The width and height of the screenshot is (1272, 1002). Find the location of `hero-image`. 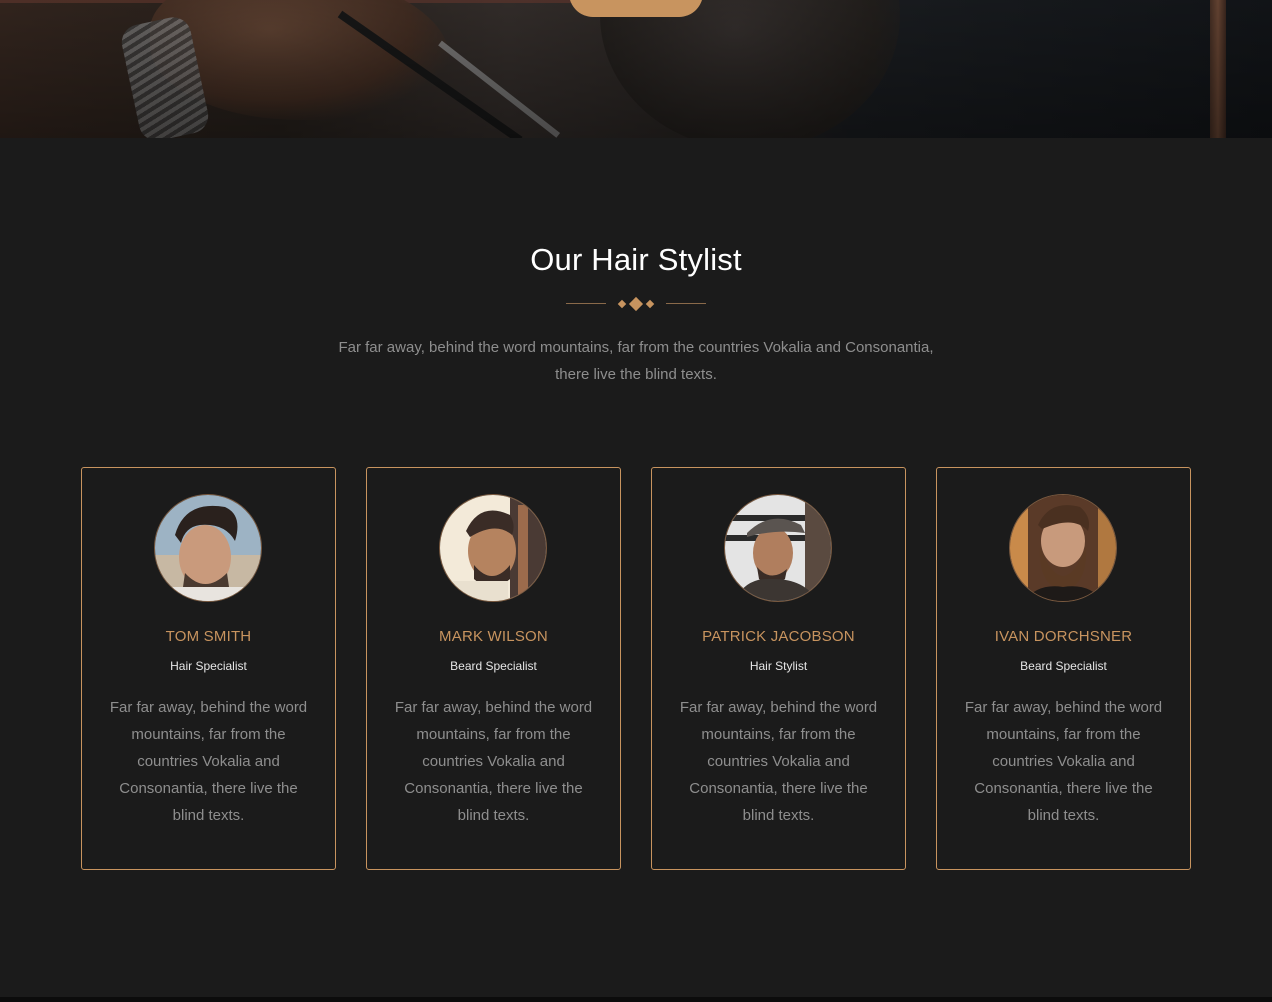

hero-image is located at coordinates (636, 69).